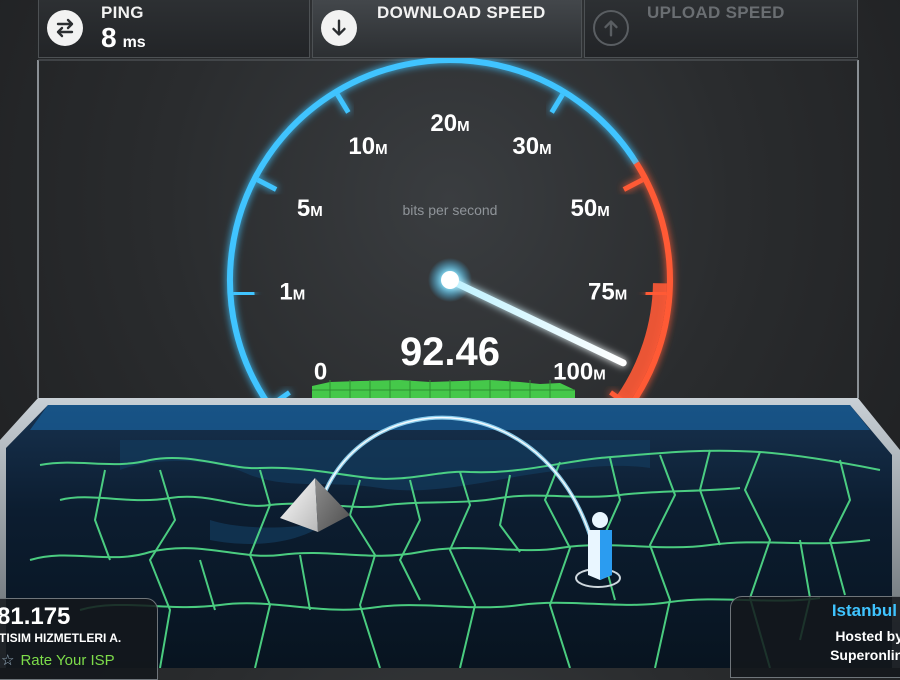 This screenshot has height=680, width=900. What do you see at coordinates (864, 611) in the screenshot?
I see `server-city: Istanbul` at bounding box center [864, 611].